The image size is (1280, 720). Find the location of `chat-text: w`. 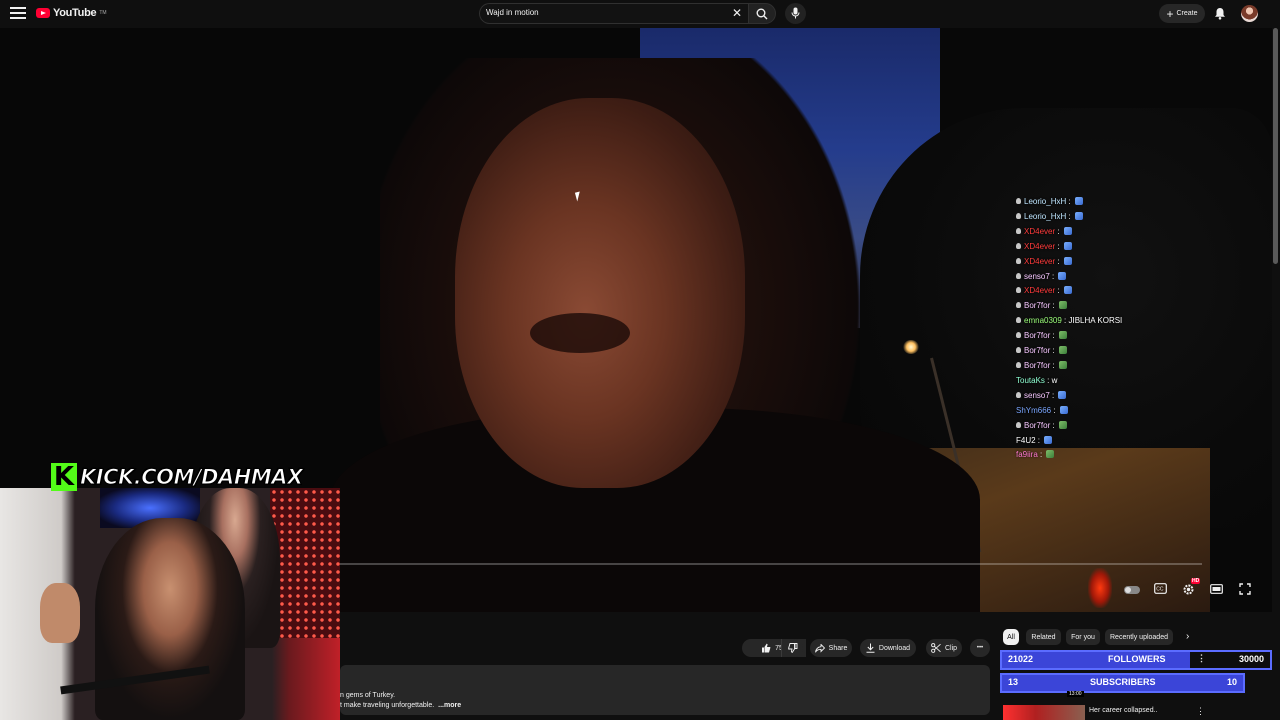

chat-text: w is located at coordinates (1054, 380).